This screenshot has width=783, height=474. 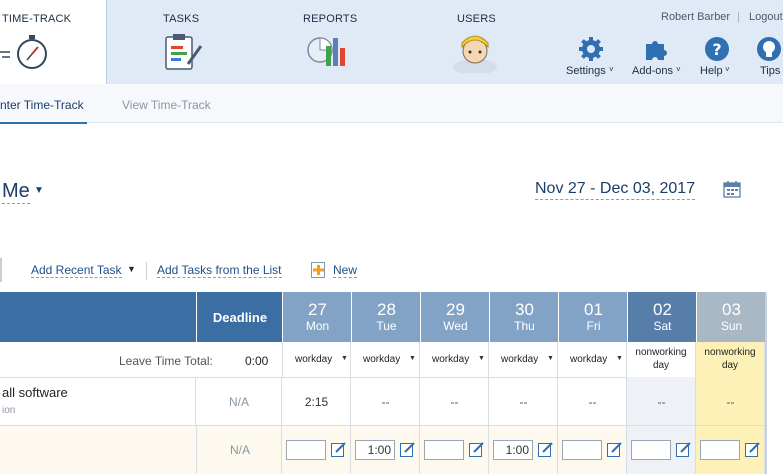 I want to click on day-type-select-tue: workday ▼, so click(x=385, y=359).